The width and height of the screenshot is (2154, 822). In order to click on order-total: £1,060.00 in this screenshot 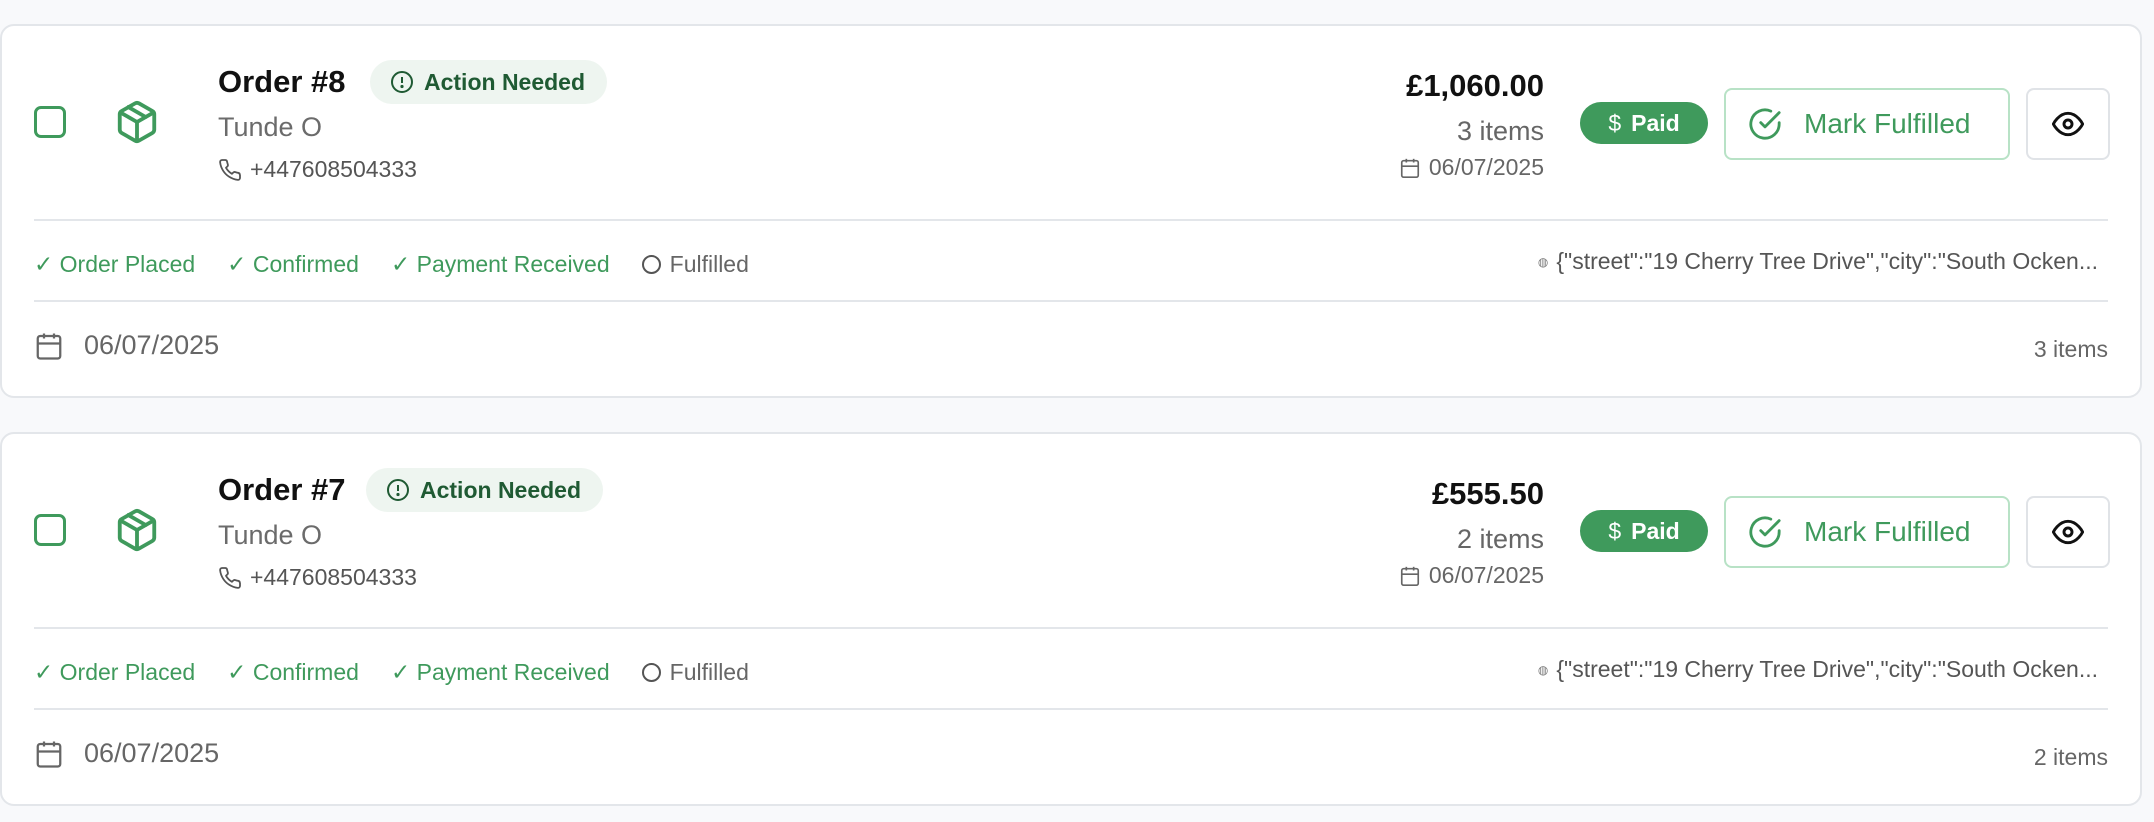, I will do `click(1475, 85)`.